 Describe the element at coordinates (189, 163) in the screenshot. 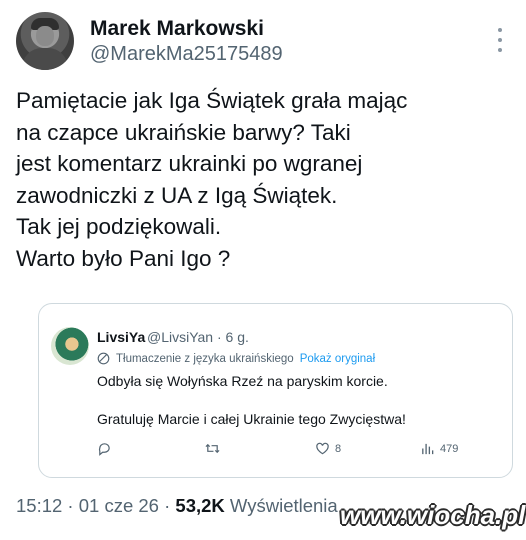

I see `tweet-line: jest komentarz ukrainki po wgranej` at that location.